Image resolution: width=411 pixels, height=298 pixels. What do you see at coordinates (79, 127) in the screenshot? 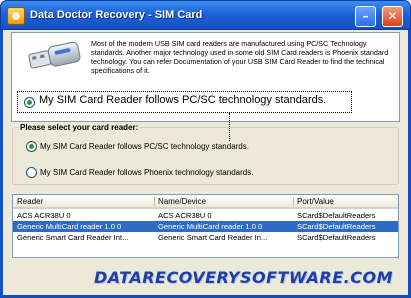
I see `reader-group-title: Please select your card reader:` at bounding box center [79, 127].